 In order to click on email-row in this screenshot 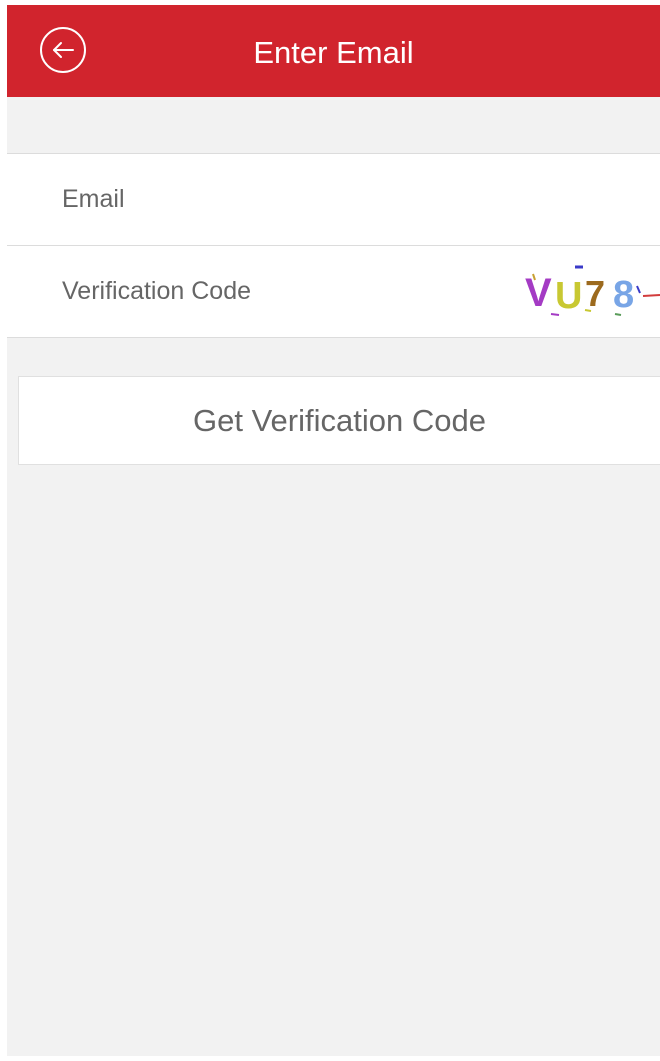, I will do `click(333, 199)`.